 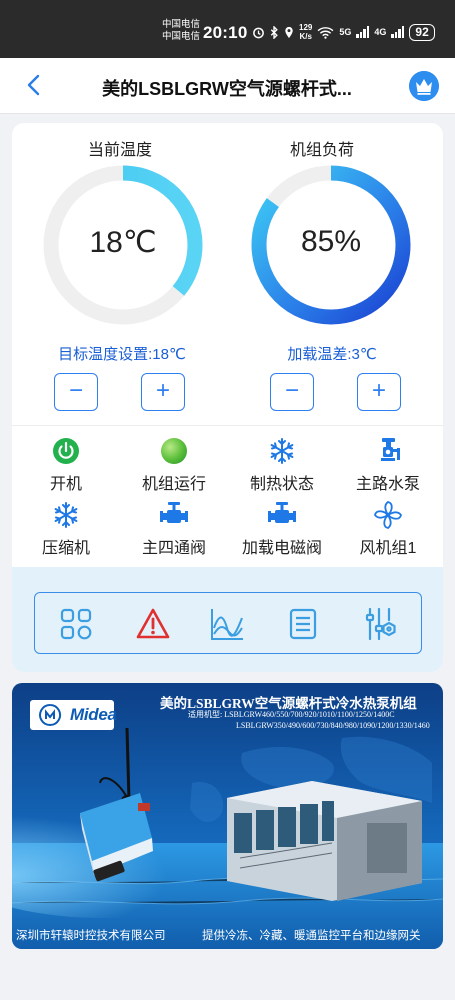 I want to click on unit-load-label: 机组负荷, so click(x=321, y=150).